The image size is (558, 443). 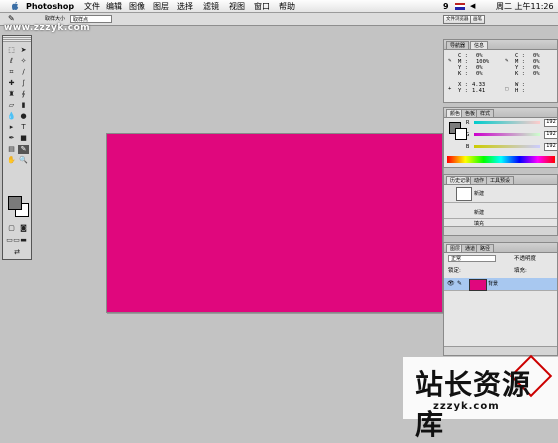 What do you see at coordinates (478, 285) in the screenshot?
I see `layer-thumbnail` at bounding box center [478, 285].